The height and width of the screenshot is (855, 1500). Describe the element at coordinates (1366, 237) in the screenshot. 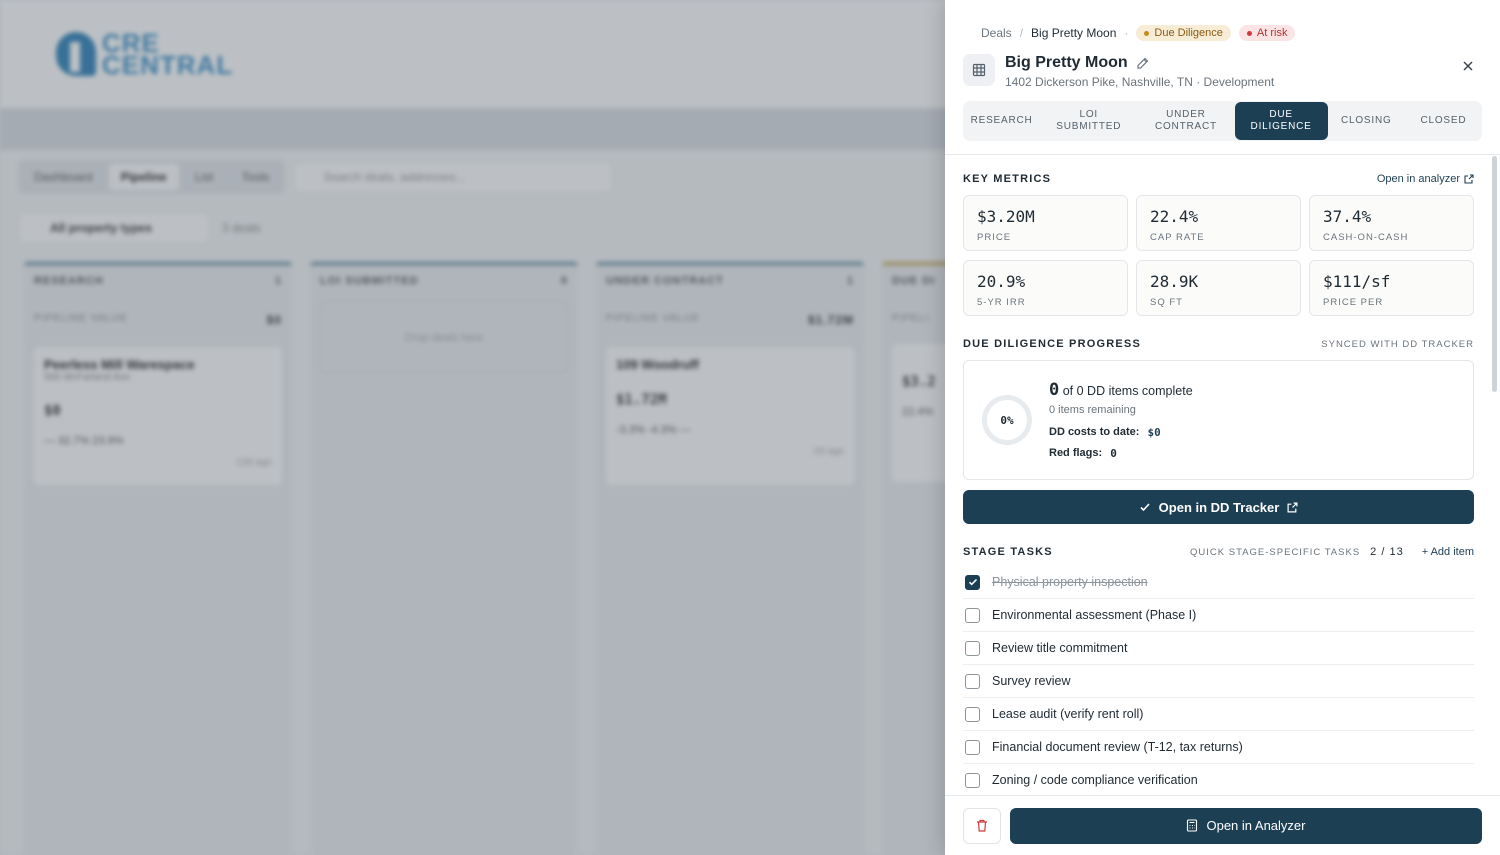

I see `metric-label: CASH-ON-CASH` at that location.